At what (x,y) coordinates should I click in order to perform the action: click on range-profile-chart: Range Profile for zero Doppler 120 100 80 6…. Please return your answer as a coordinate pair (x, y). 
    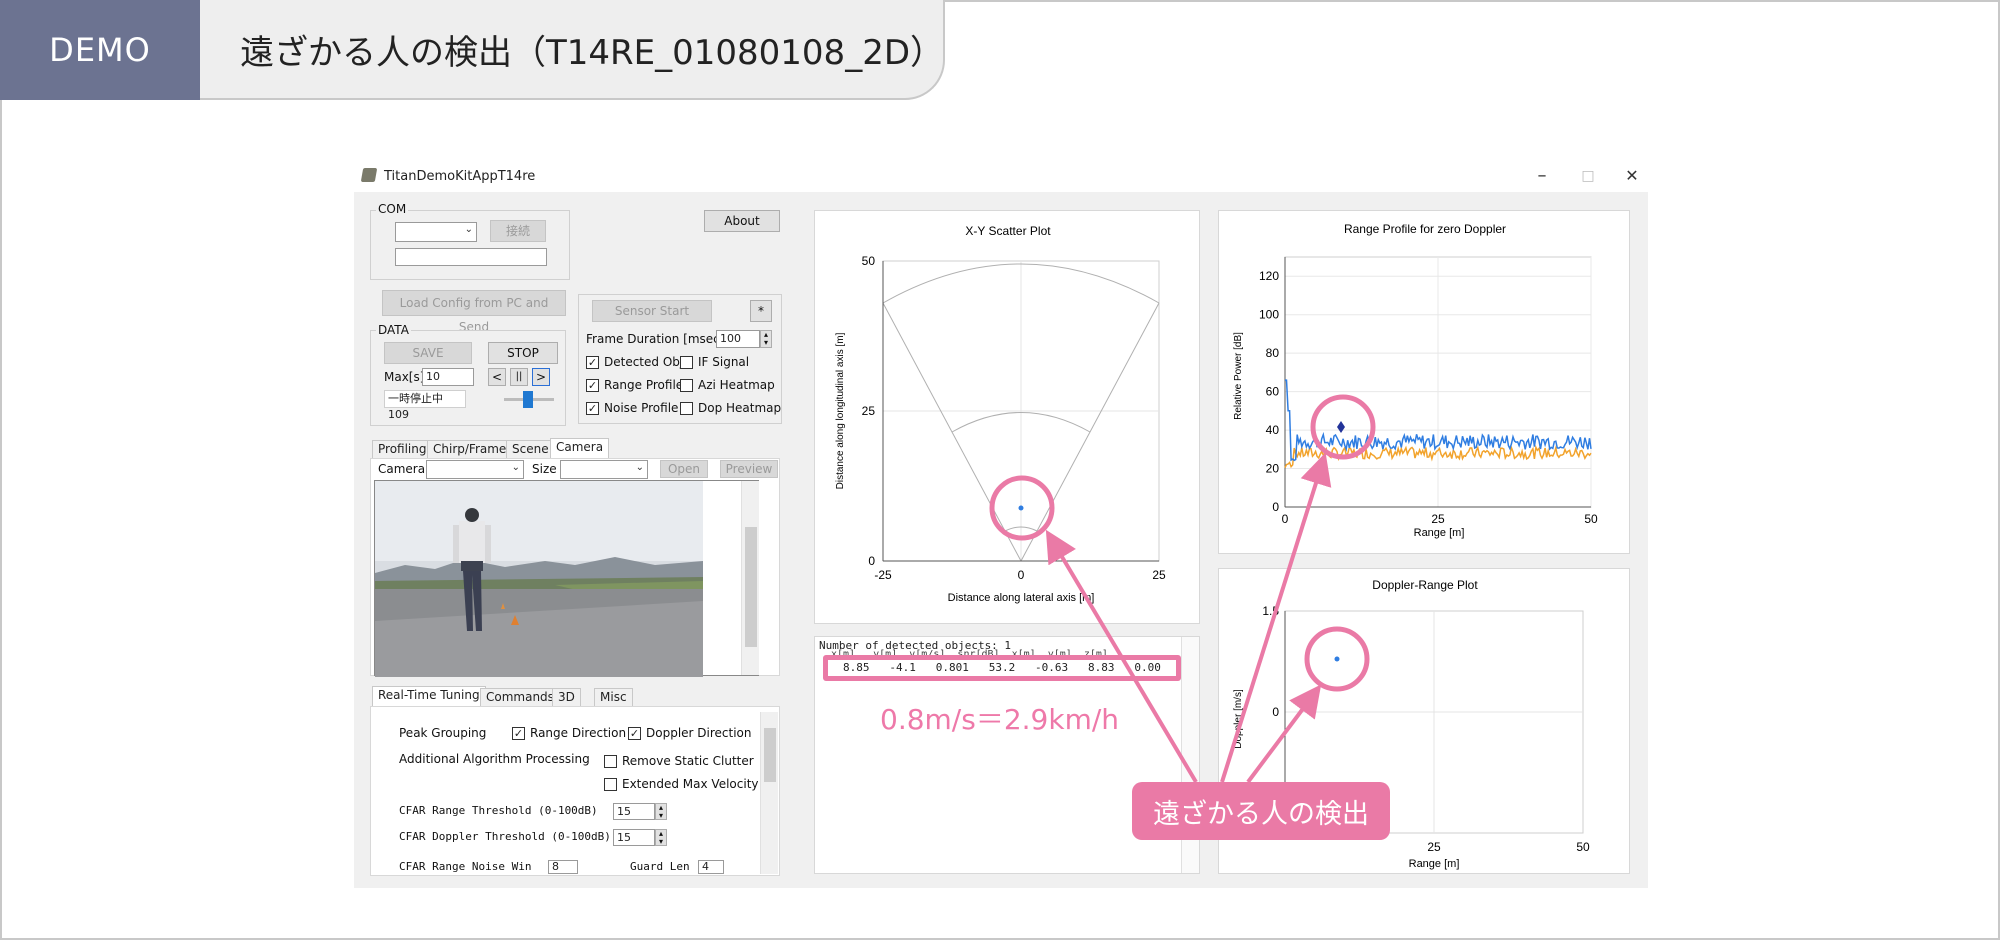
    Looking at the image, I should click on (1415, 380).